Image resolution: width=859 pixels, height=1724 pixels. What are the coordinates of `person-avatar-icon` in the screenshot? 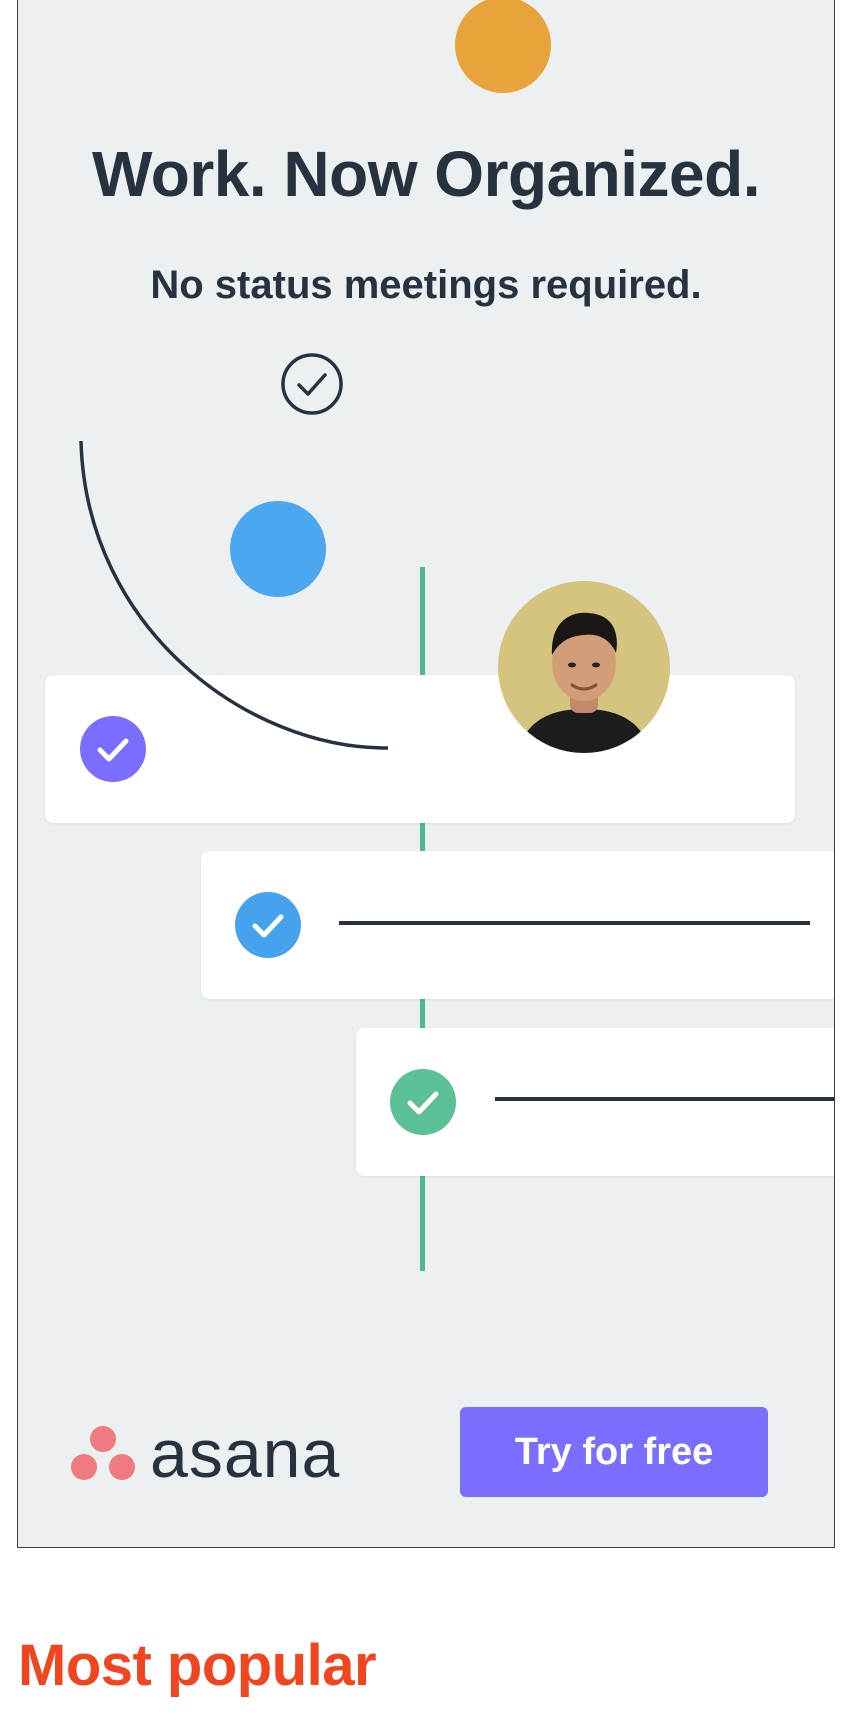 It's located at (584, 667).